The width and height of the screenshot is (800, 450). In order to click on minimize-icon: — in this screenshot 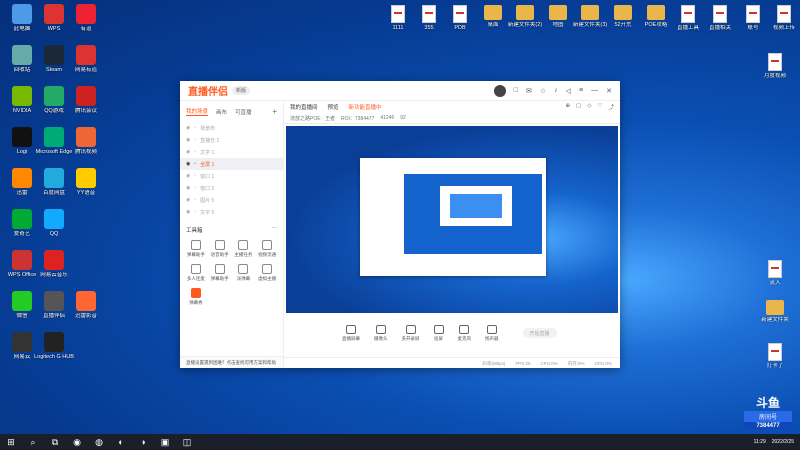, I will do `click(594, 90)`.